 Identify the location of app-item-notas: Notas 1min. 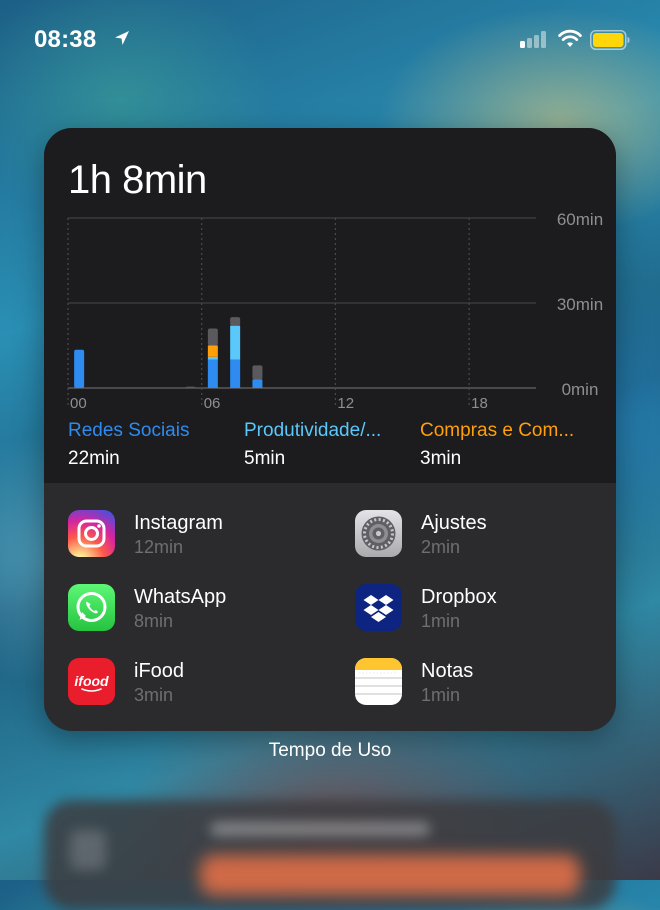
(485, 688).